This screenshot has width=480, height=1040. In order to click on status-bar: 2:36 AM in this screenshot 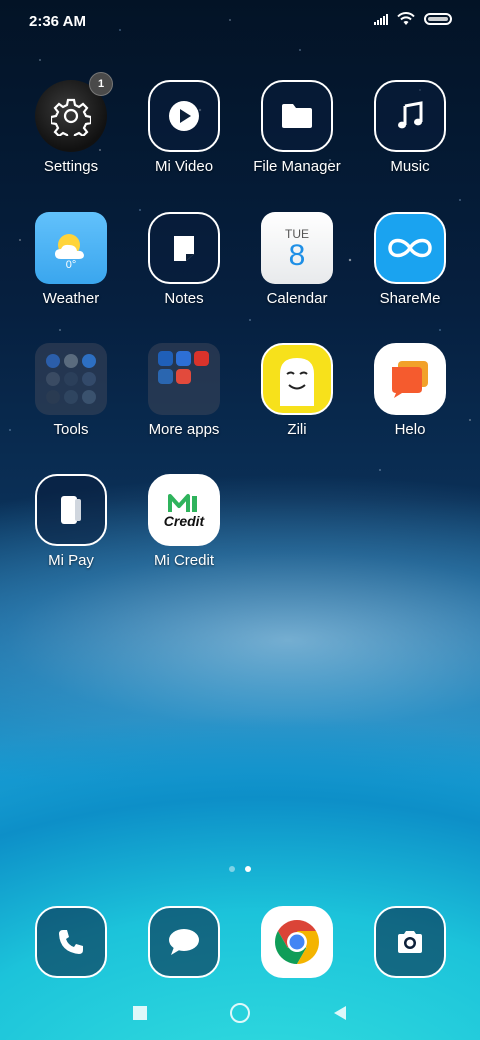, I will do `click(240, 22)`.